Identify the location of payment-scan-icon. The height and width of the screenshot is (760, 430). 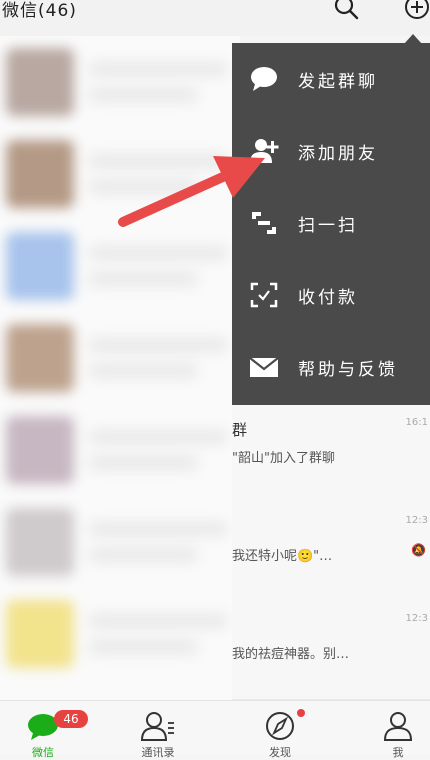
(264, 295).